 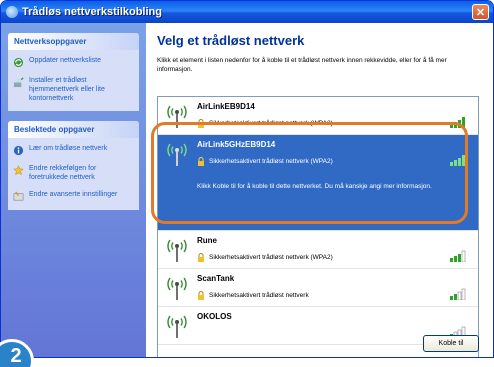 I want to click on network-name: OKOLOS, so click(x=214, y=316).